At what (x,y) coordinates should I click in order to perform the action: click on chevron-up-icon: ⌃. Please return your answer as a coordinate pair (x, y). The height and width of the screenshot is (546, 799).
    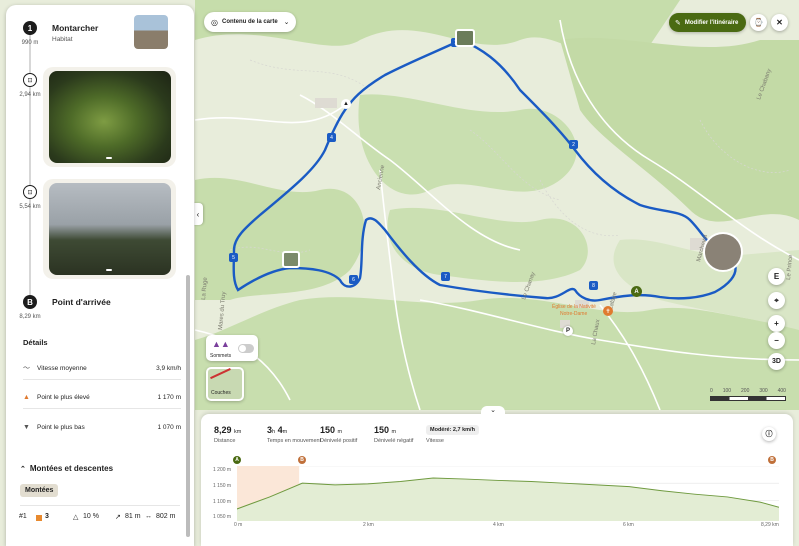
    Looking at the image, I should click on (23, 469).